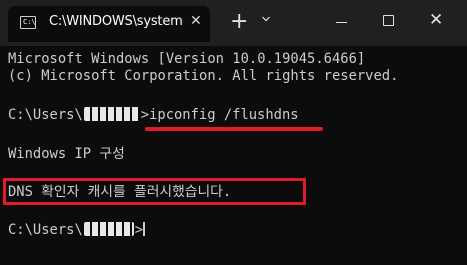 Image resolution: width=467 pixels, height=265 pixels. I want to click on chevron-down-icon, so click(266, 19).